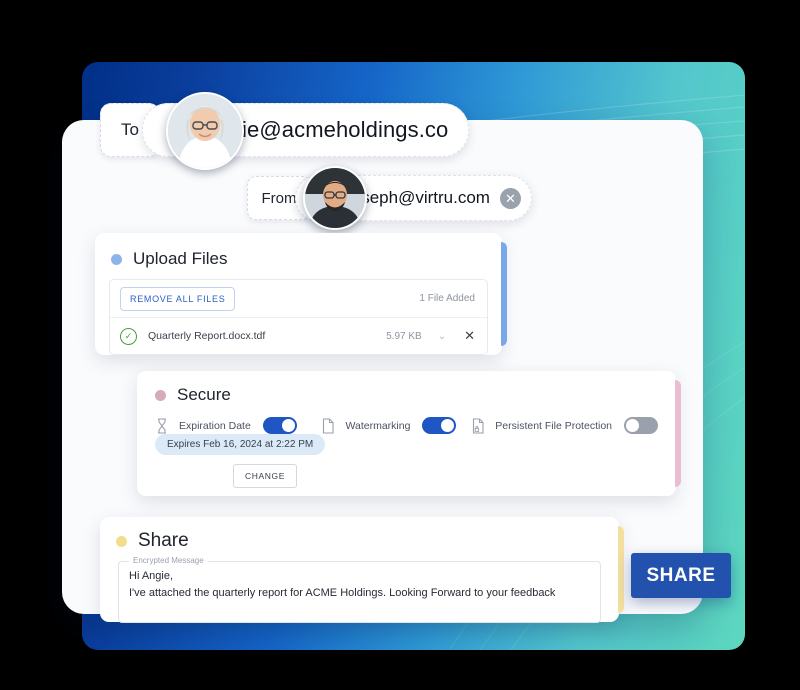 Image resolution: width=800 pixels, height=690 pixels. What do you see at coordinates (180, 258) in the screenshot?
I see `upload-title: Upload Files` at bounding box center [180, 258].